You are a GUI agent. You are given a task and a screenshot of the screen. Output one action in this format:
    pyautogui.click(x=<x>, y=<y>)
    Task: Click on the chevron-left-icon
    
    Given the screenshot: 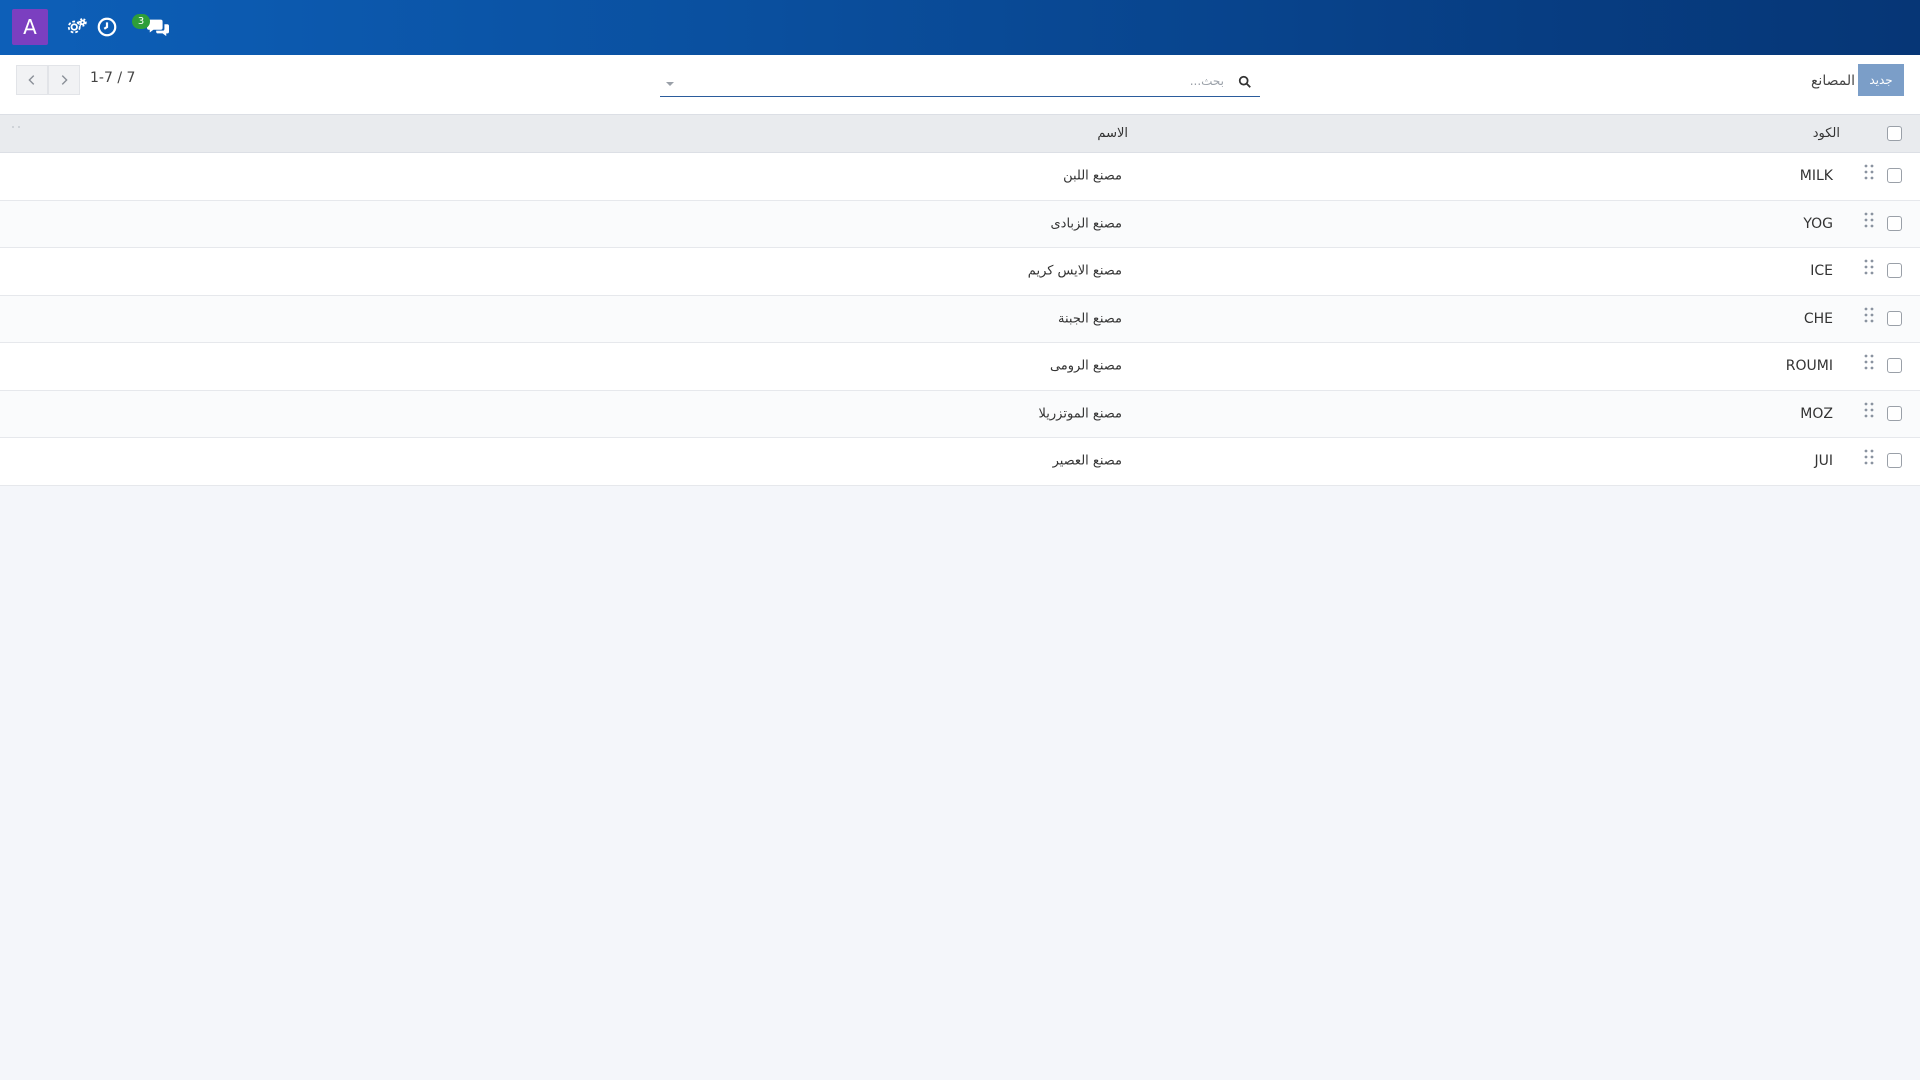 What is the action you would take?
    pyautogui.click(x=31, y=80)
    